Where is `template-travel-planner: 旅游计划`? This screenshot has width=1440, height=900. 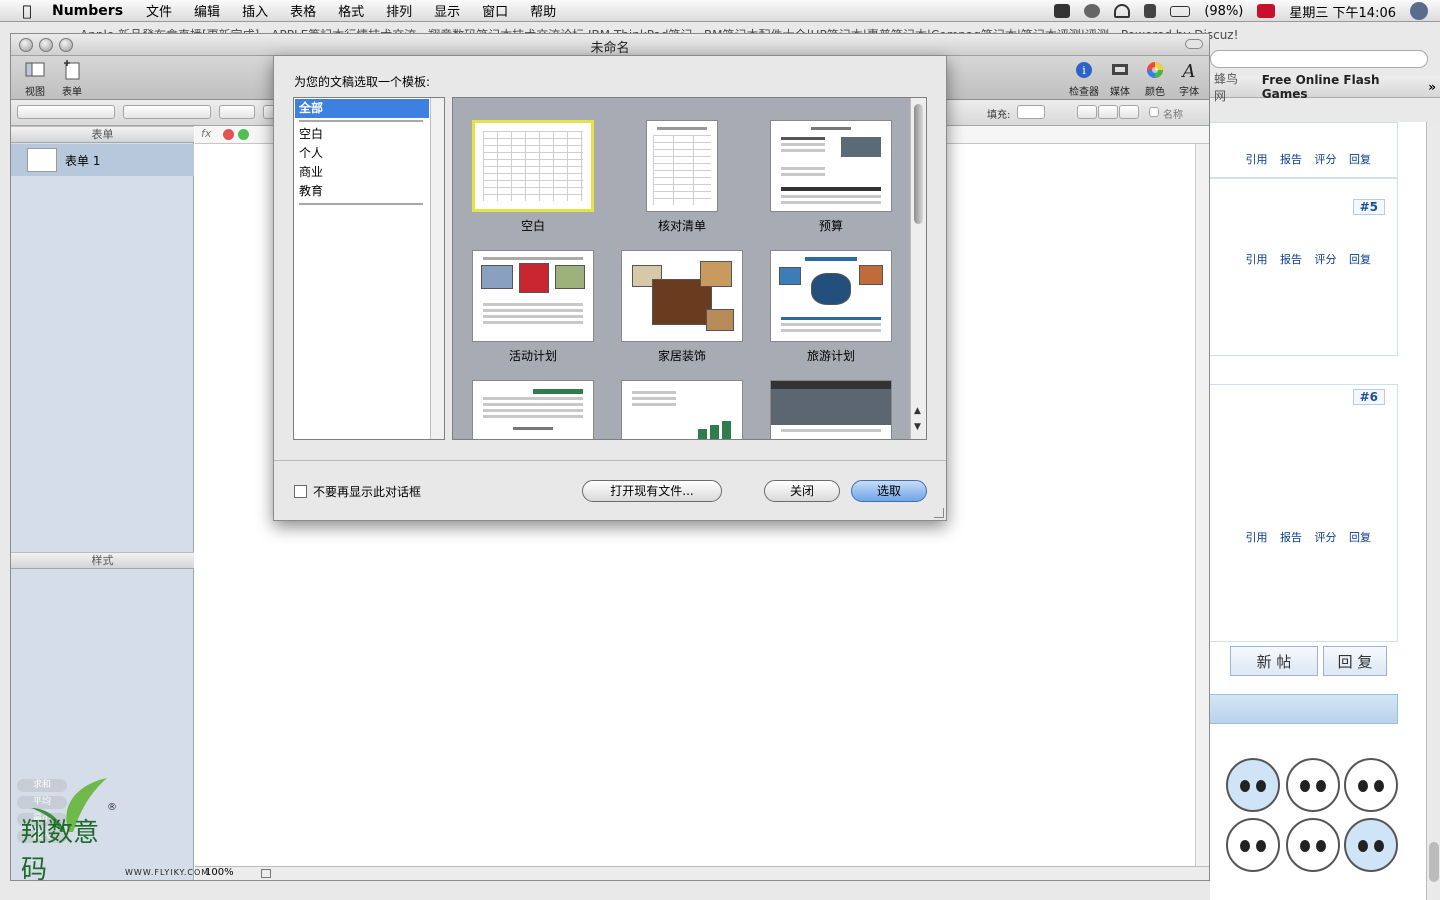 template-travel-planner: 旅游计划 is located at coordinates (831, 307).